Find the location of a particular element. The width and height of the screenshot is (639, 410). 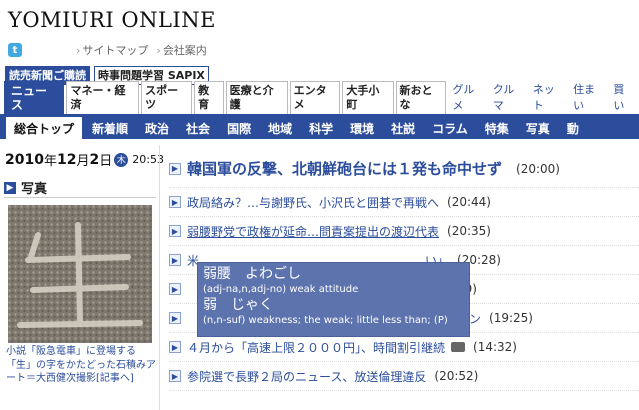

link-gourmet: グルメ is located at coordinates (468, 98).